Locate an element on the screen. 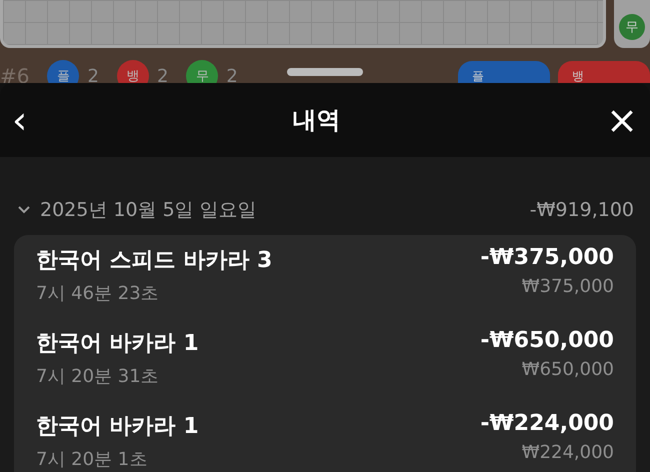  back-button: ‹ is located at coordinates (20, 120).